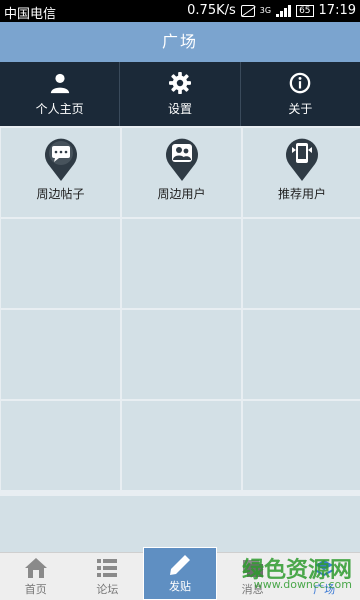  What do you see at coordinates (107, 589) in the screenshot?
I see `nav-item-label: 论坛` at bounding box center [107, 589].